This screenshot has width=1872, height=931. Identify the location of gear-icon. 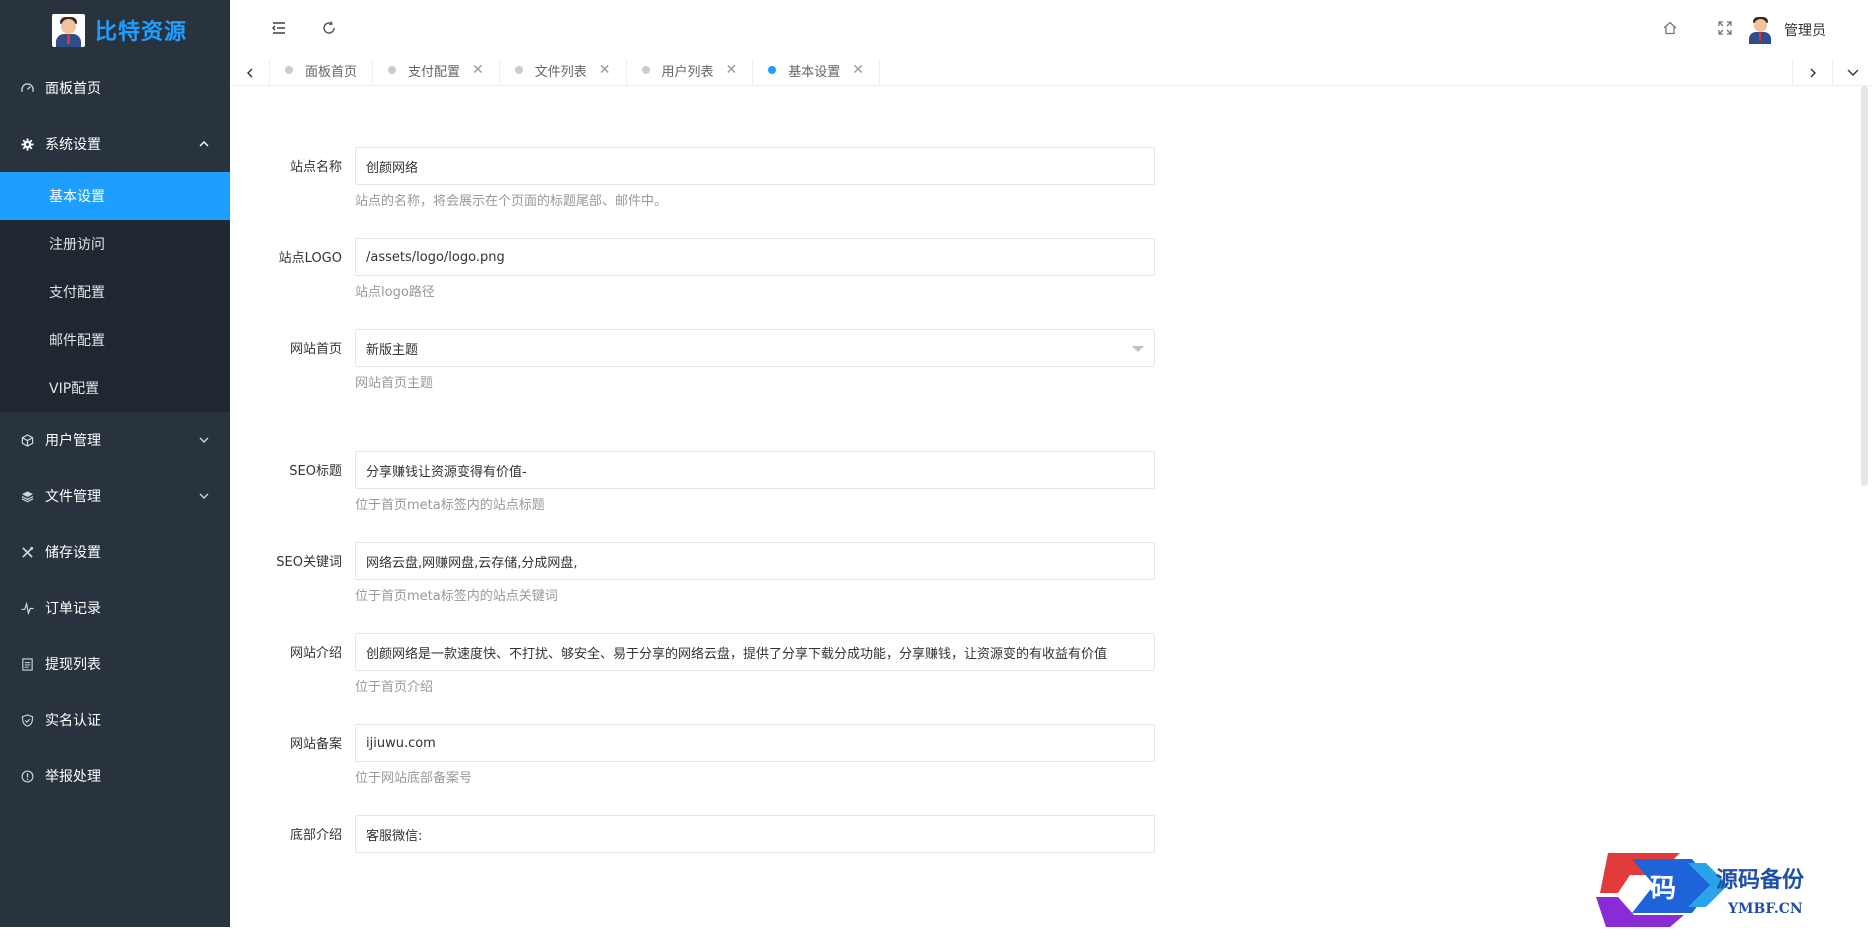
(27, 144).